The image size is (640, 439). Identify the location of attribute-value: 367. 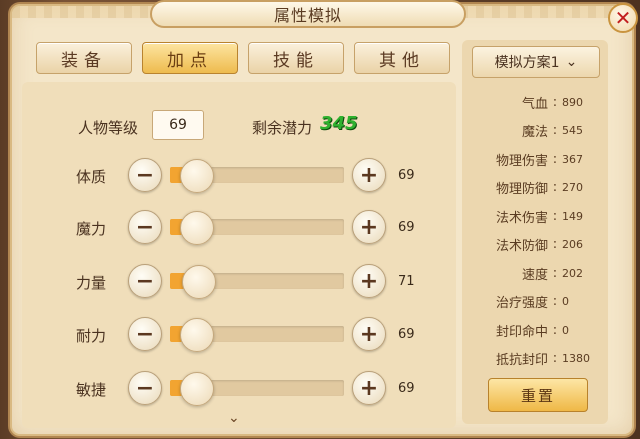
(572, 159).